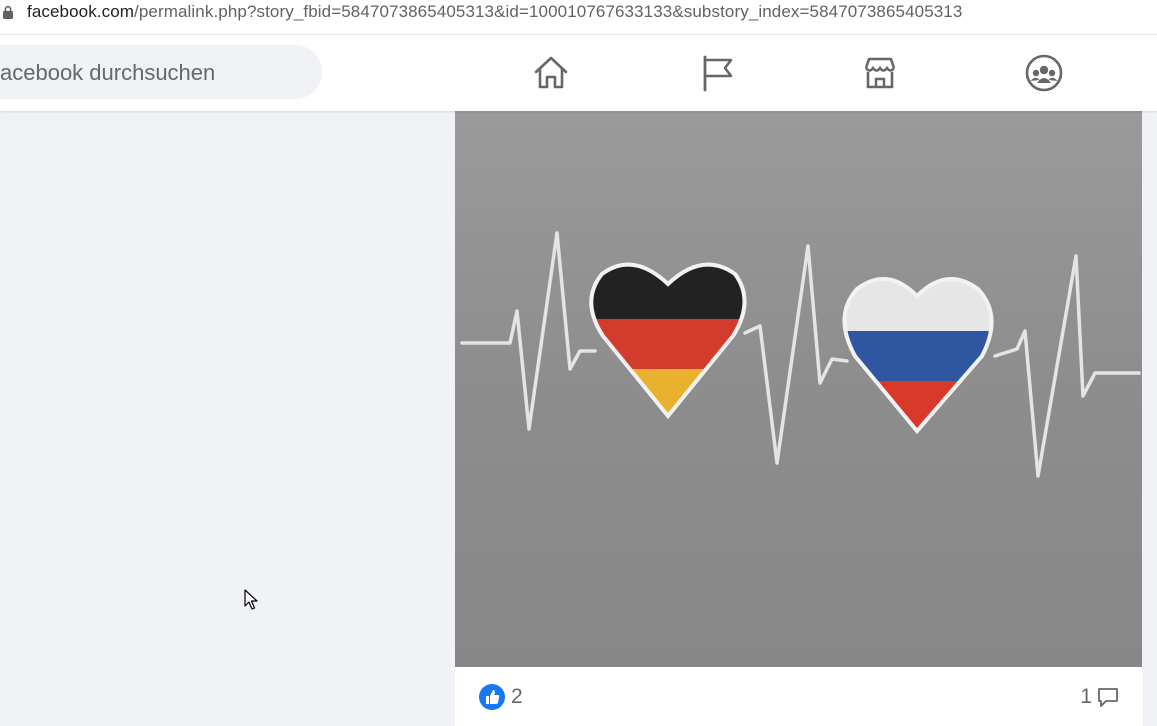  Describe the element at coordinates (107, 73) in the screenshot. I see `search-placeholder: acebook durchsuchen` at that location.